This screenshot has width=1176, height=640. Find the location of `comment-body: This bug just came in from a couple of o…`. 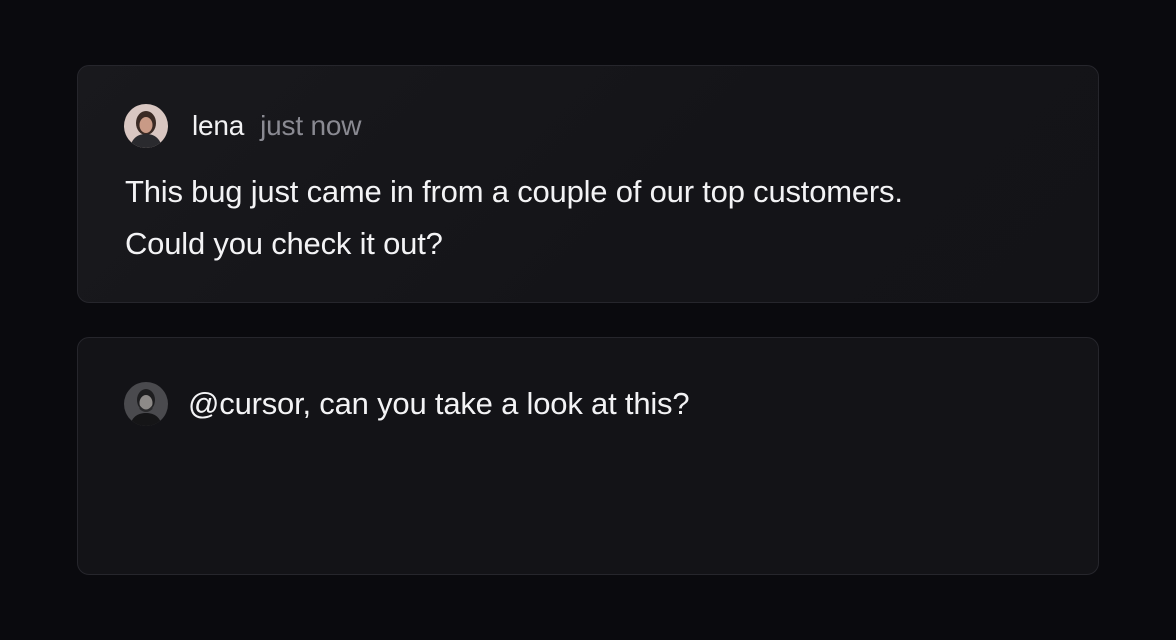

comment-body: This bug just came in from a couple of o… is located at coordinates (595, 218).